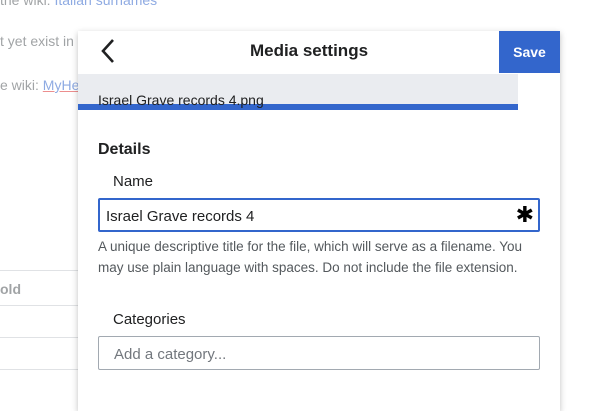  Describe the element at coordinates (133, 181) in the screenshot. I see `name-label: Name` at that location.